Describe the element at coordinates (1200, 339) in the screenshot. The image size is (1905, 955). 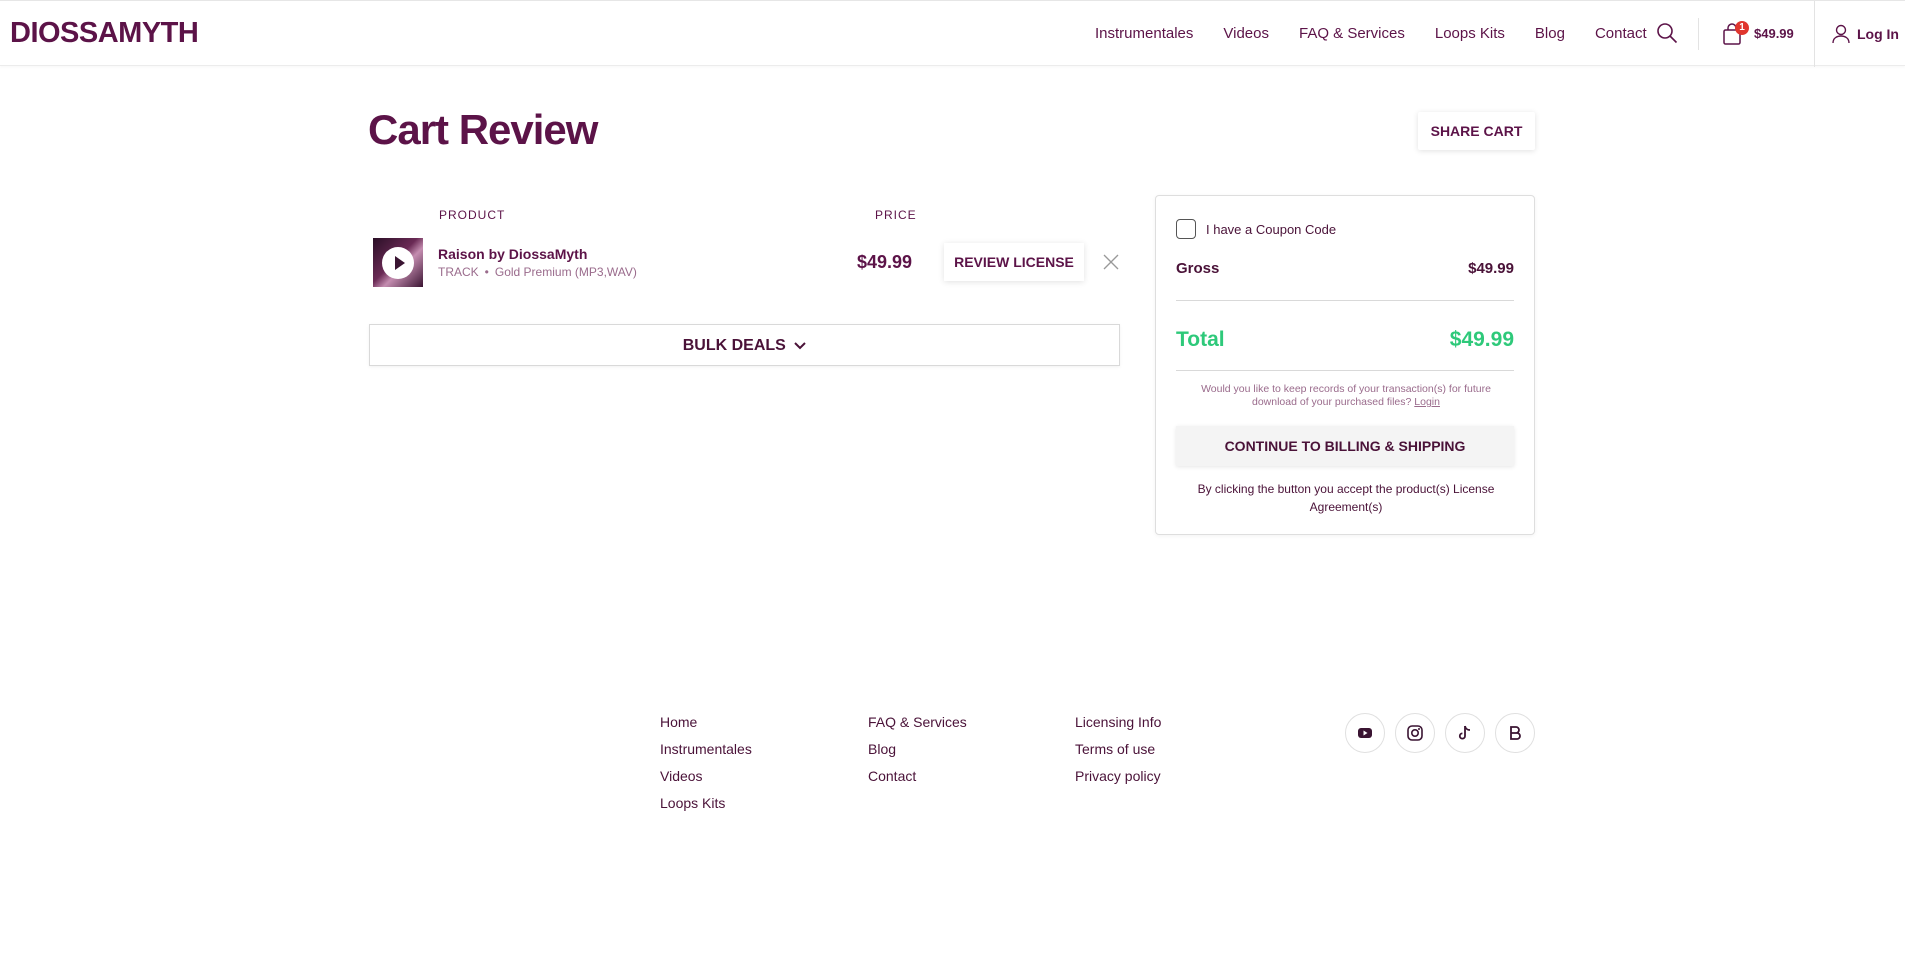
I see `total-label: Total` at that location.